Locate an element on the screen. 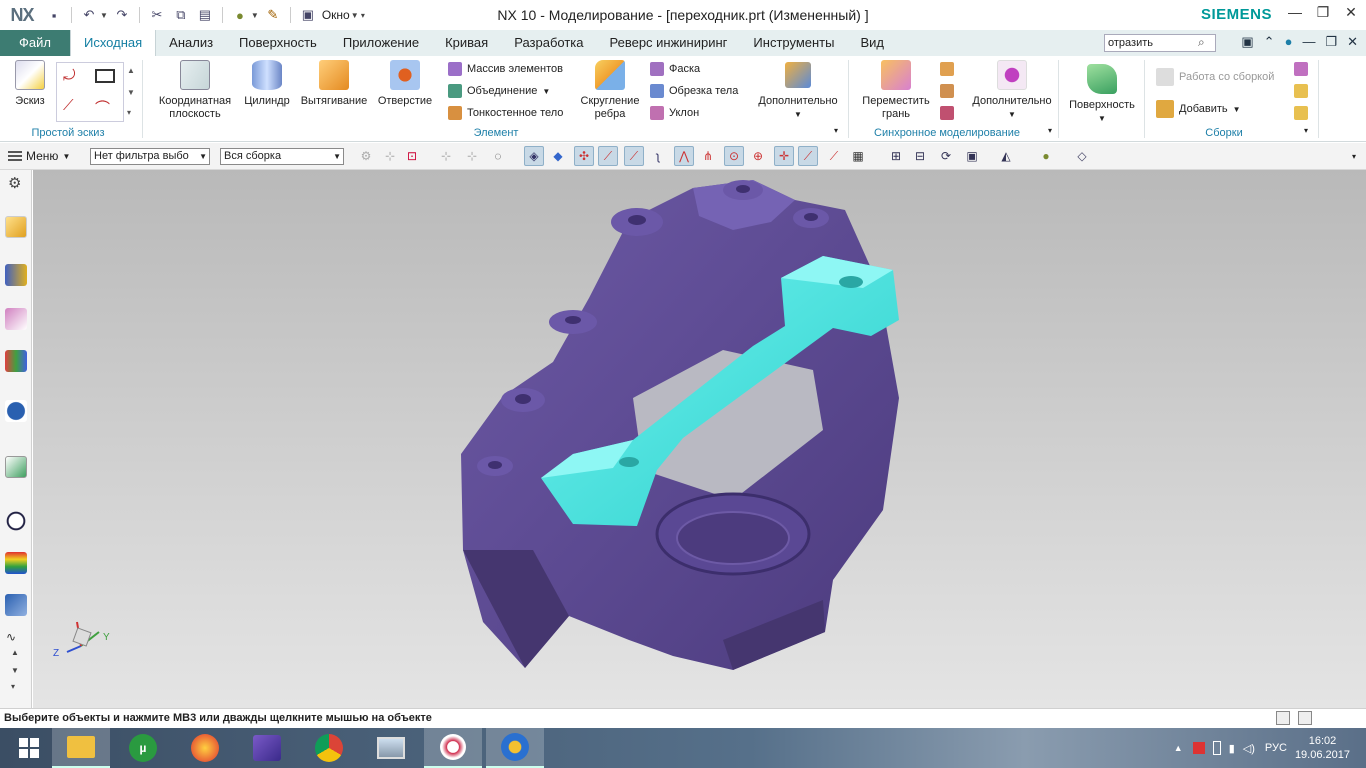 Image resolution: width=1366 pixels, height=768 pixels. datum-plane-button: Координатная плоскость is located at coordinates (195, 90).